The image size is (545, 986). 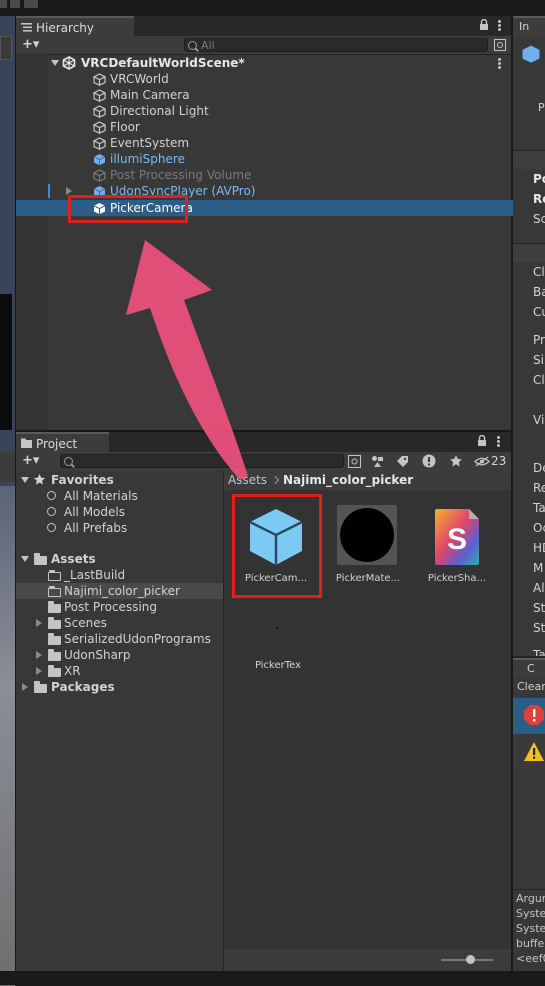 What do you see at coordinates (187, 360) in the screenshot?
I see `annotation-arrow` at bounding box center [187, 360].